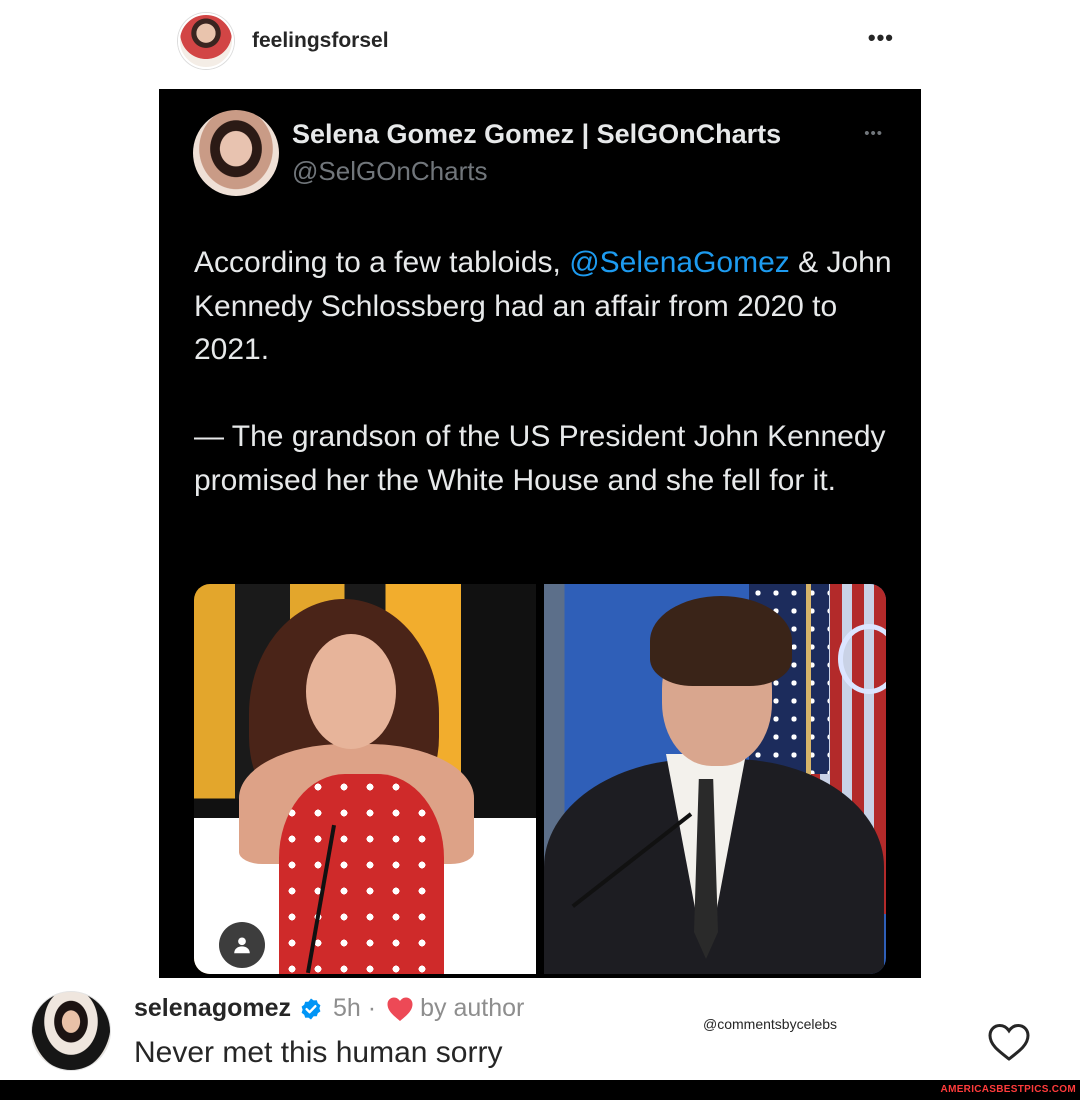  What do you see at coordinates (320, 41) in the screenshot?
I see `post-author-username: feelingsforsel` at bounding box center [320, 41].